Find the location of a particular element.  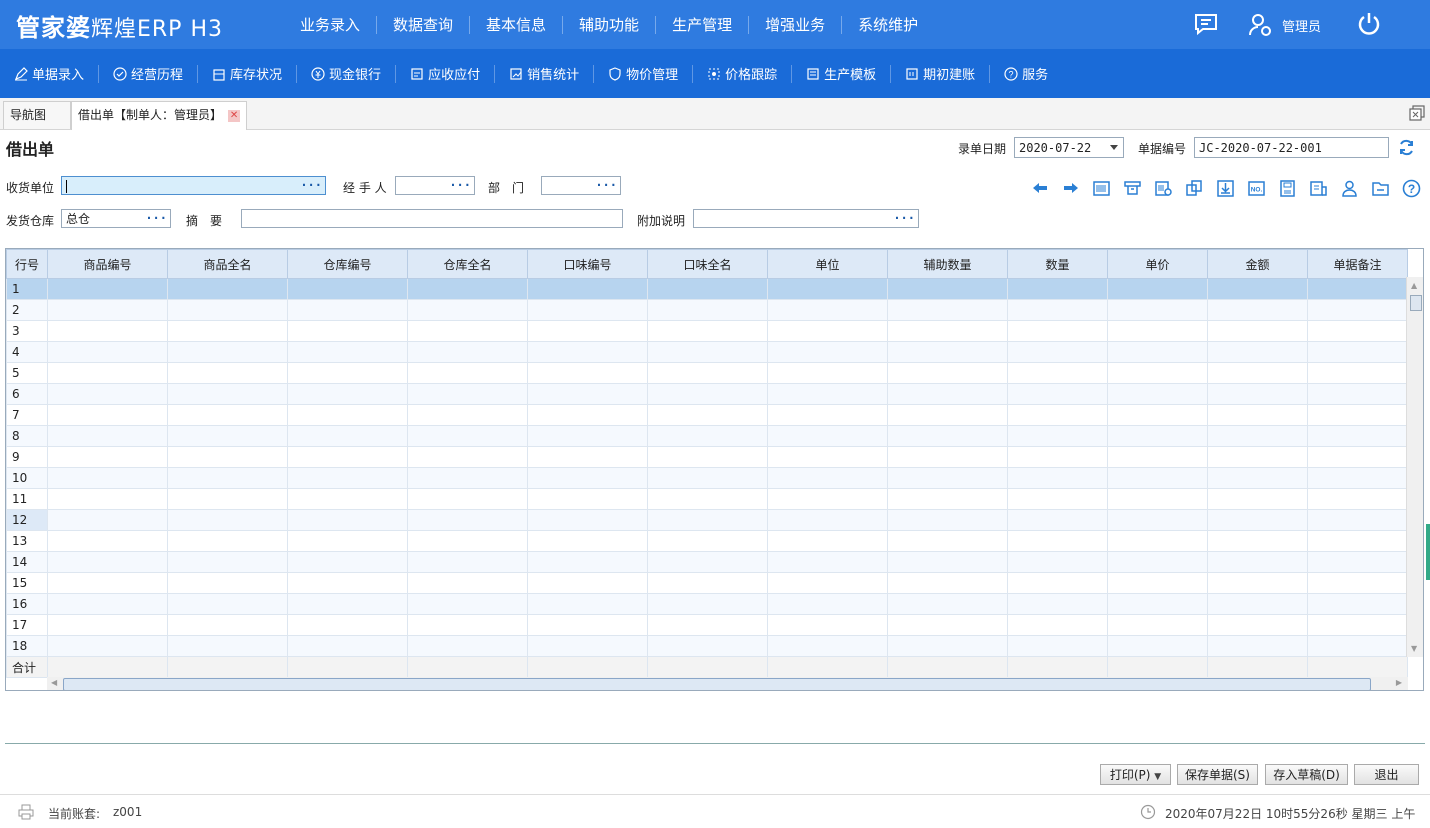

table-row: 9 is located at coordinates (707, 457).